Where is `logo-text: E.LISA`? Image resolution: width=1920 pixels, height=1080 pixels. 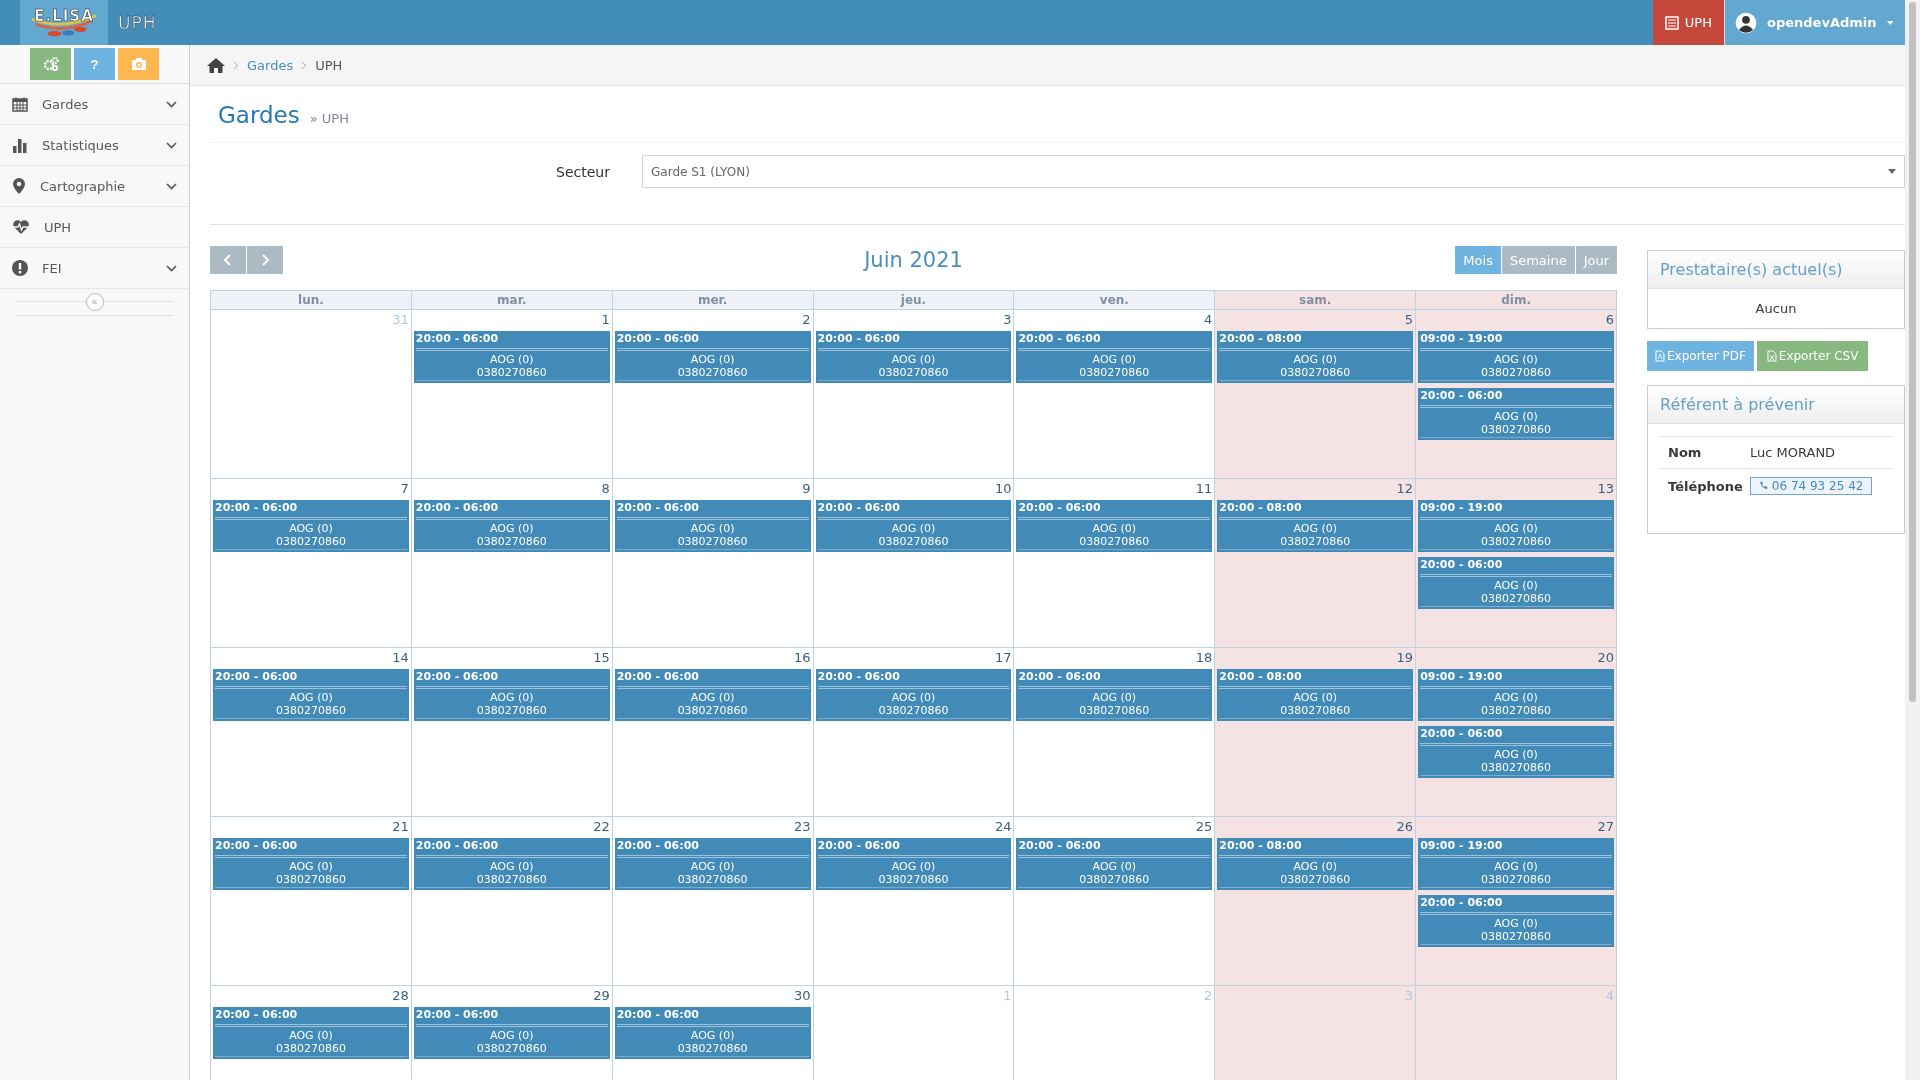 logo-text: E.LISA is located at coordinates (64, 15).